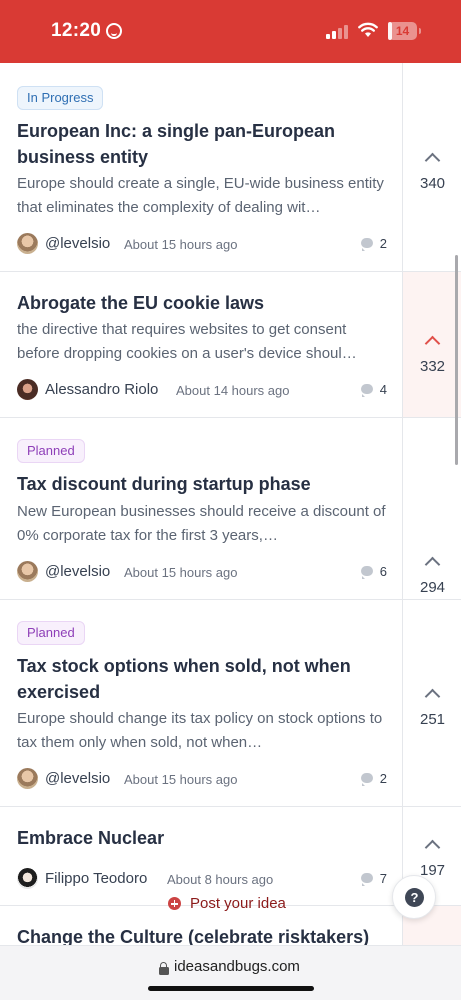 The image size is (461, 1000). Describe the element at coordinates (368, 29) in the screenshot. I see `wifi-icon` at that location.